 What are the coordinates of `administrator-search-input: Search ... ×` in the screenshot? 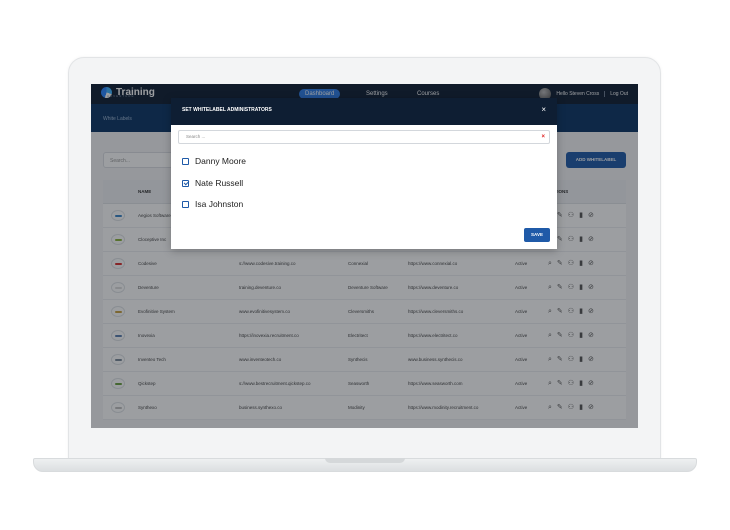 It's located at (364, 137).